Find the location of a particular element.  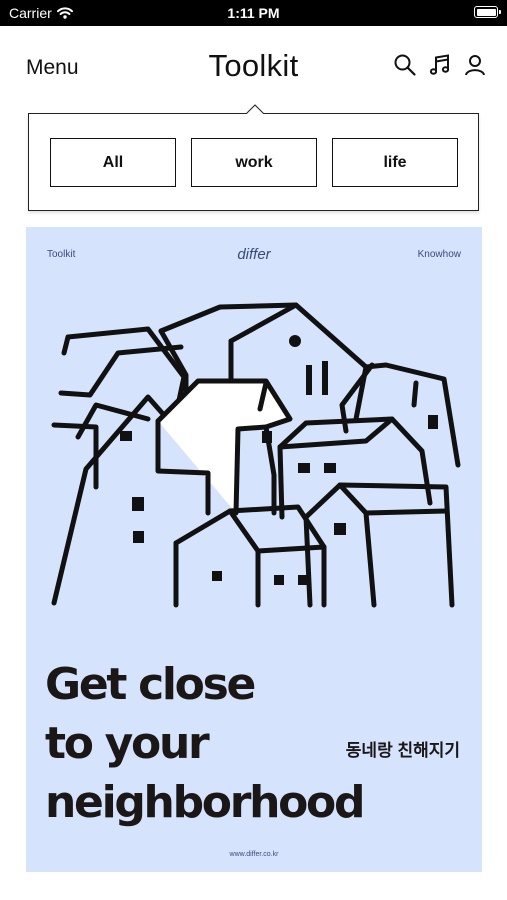

filter-work-button: work is located at coordinates (254, 162).